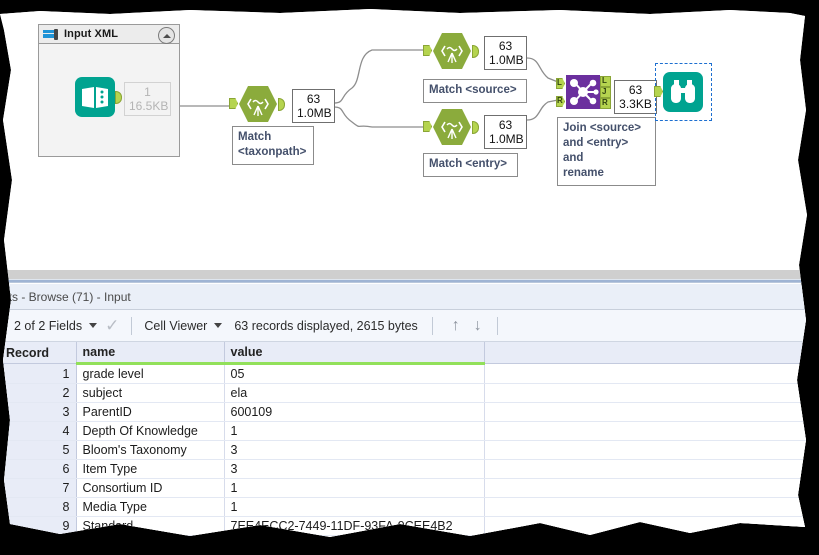  I want to click on table-row: 2 subject ela, so click(403, 393).